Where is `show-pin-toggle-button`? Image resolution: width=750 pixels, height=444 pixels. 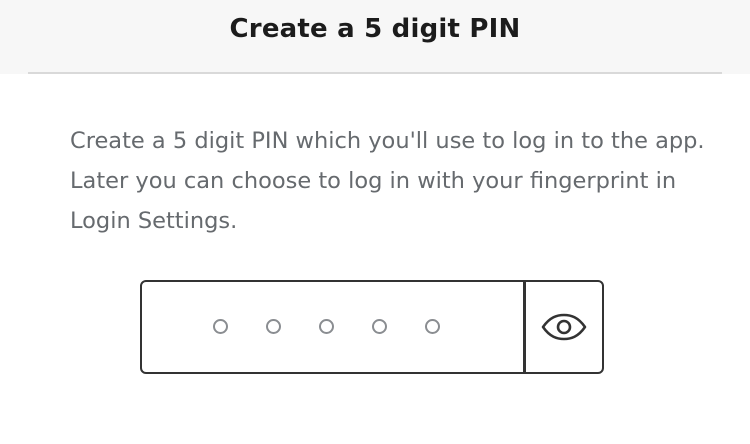 show-pin-toggle-button is located at coordinates (564, 327).